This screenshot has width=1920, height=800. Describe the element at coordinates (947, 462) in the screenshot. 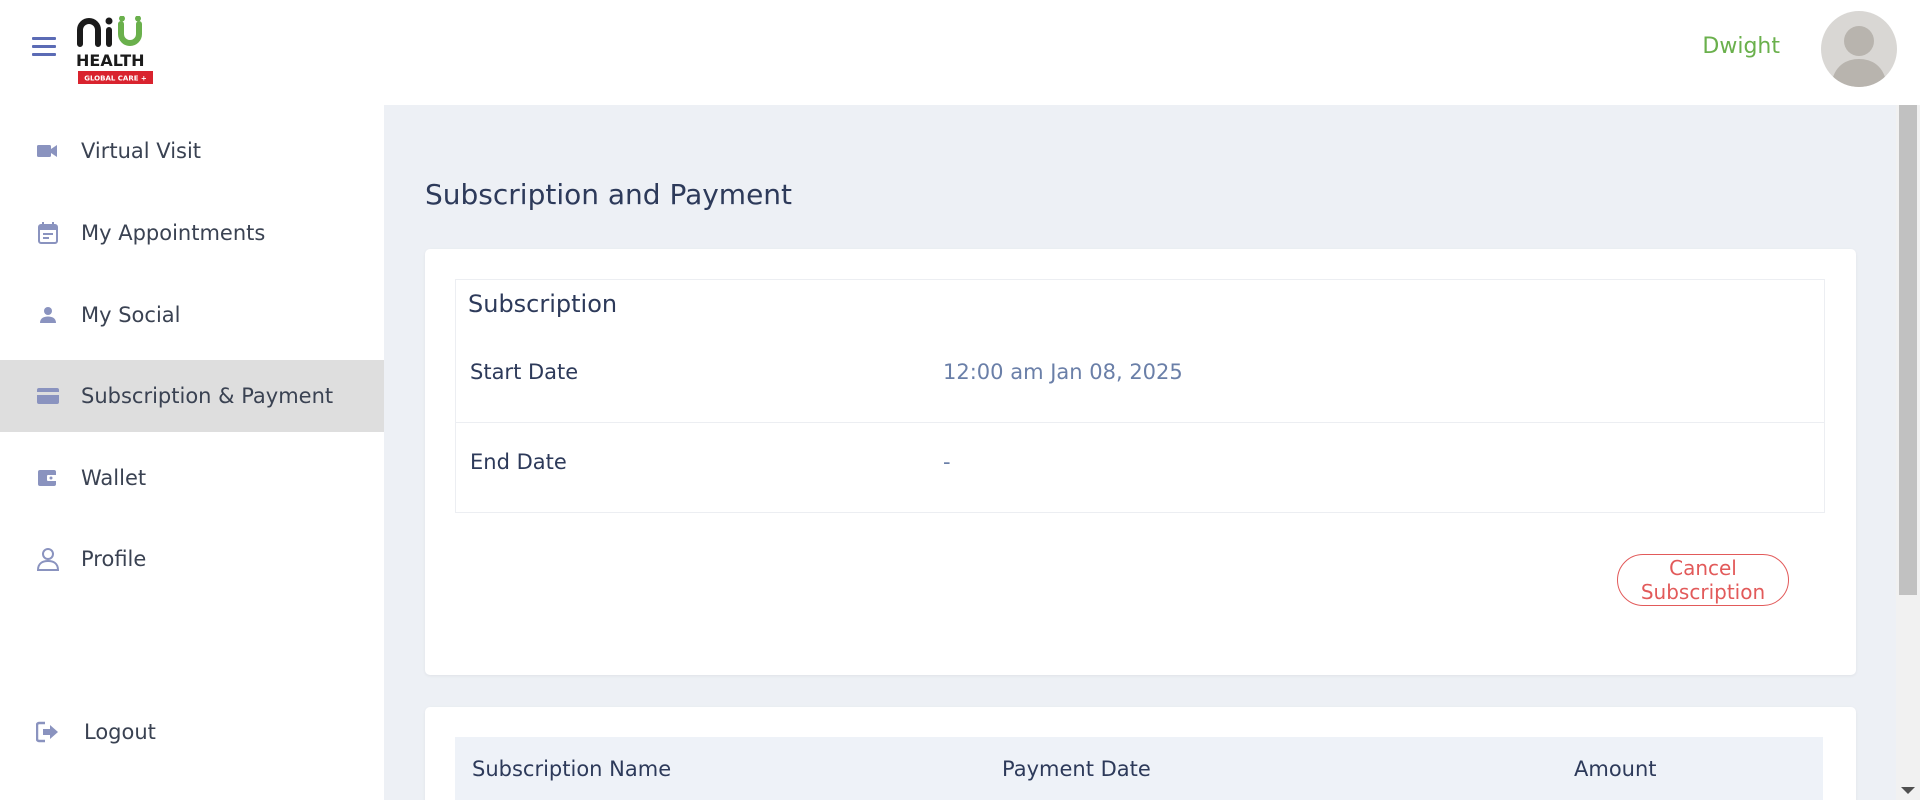

I see `end-date-value: -` at that location.